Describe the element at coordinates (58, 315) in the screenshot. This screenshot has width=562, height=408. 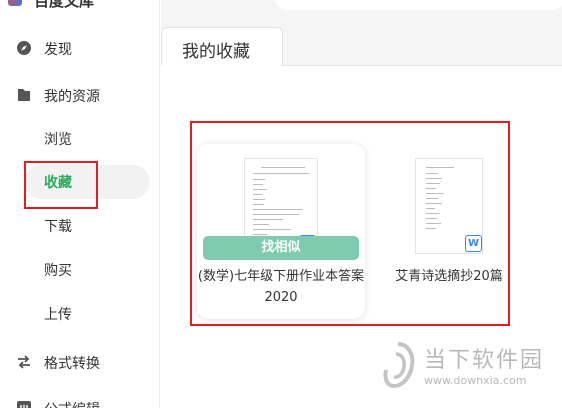
I see `sidebar-item-label: 上传` at that location.